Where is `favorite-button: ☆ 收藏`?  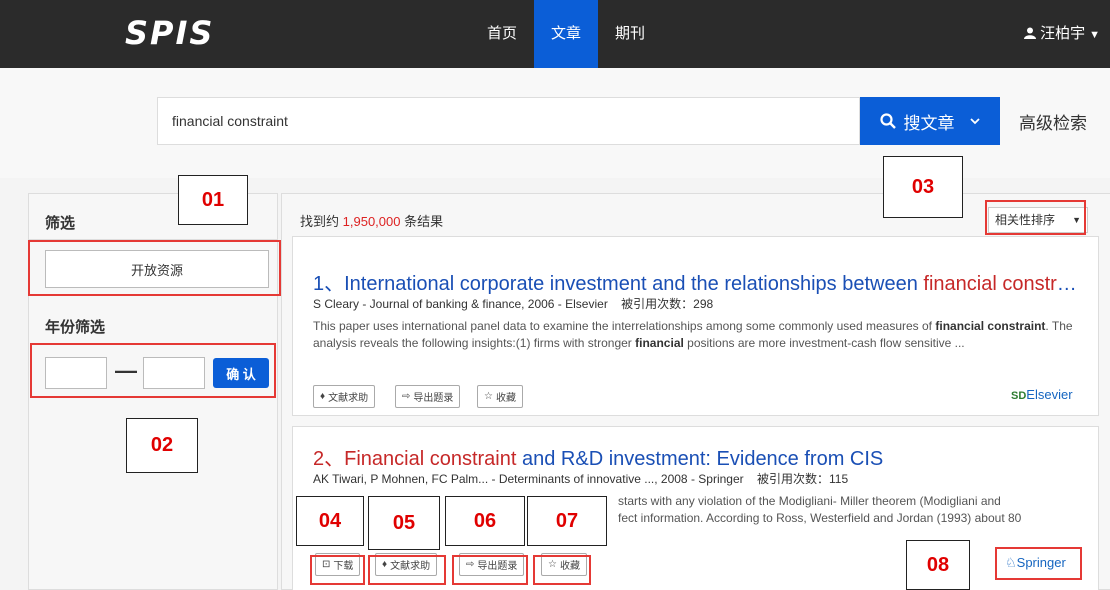 favorite-button: ☆ 收藏 is located at coordinates (500, 396).